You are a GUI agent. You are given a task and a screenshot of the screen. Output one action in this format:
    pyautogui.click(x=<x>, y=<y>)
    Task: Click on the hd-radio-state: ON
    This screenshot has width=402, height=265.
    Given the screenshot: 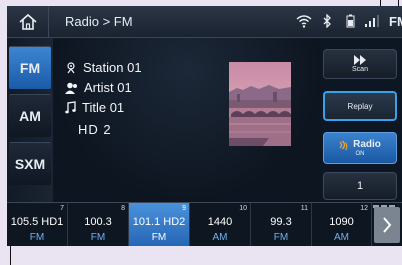 What is the action you would take?
    pyautogui.click(x=360, y=154)
    